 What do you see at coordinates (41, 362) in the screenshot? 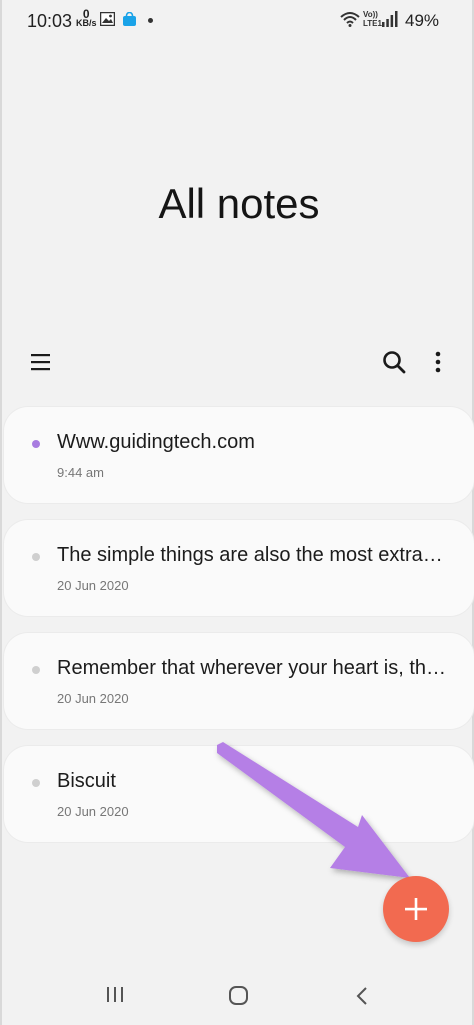
I see `hamburger-menu-icon` at bounding box center [41, 362].